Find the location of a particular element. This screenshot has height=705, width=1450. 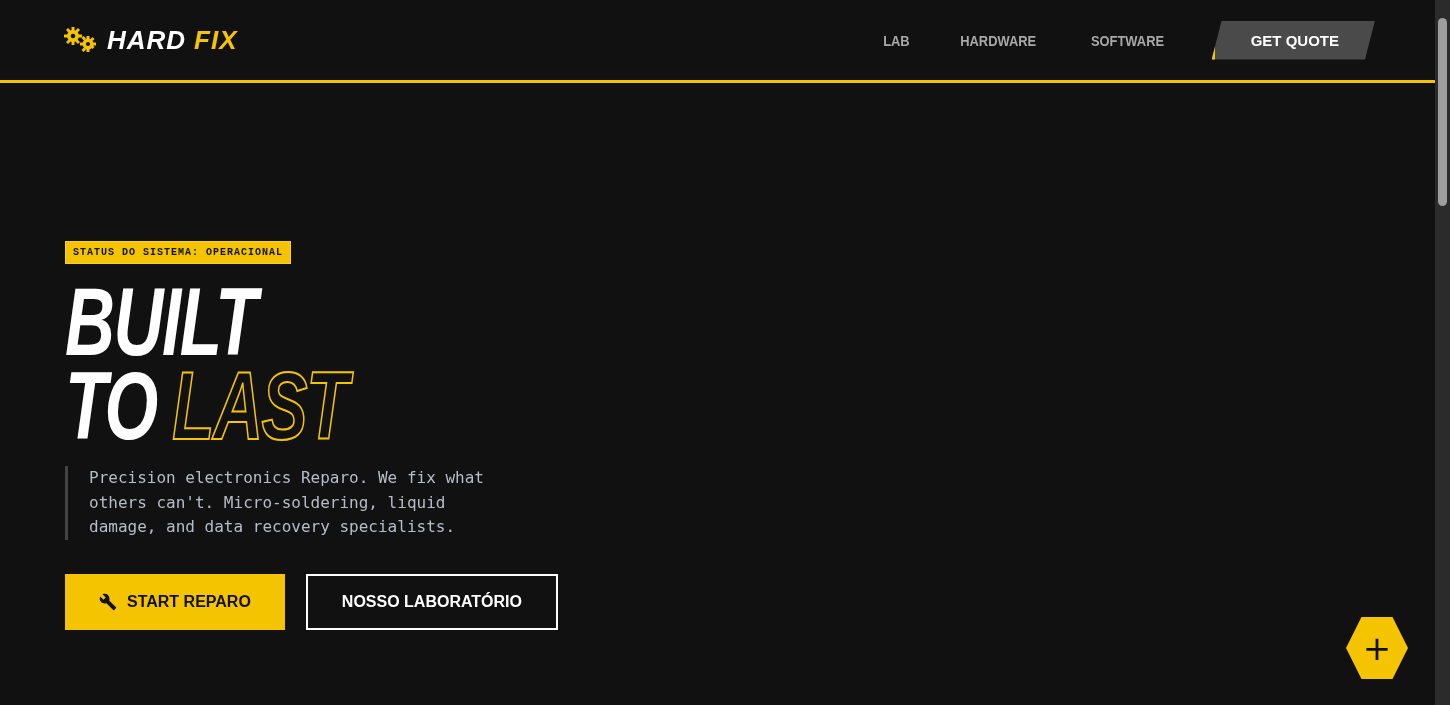

nav-link: HARDWARE is located at coordinates (998, 40).